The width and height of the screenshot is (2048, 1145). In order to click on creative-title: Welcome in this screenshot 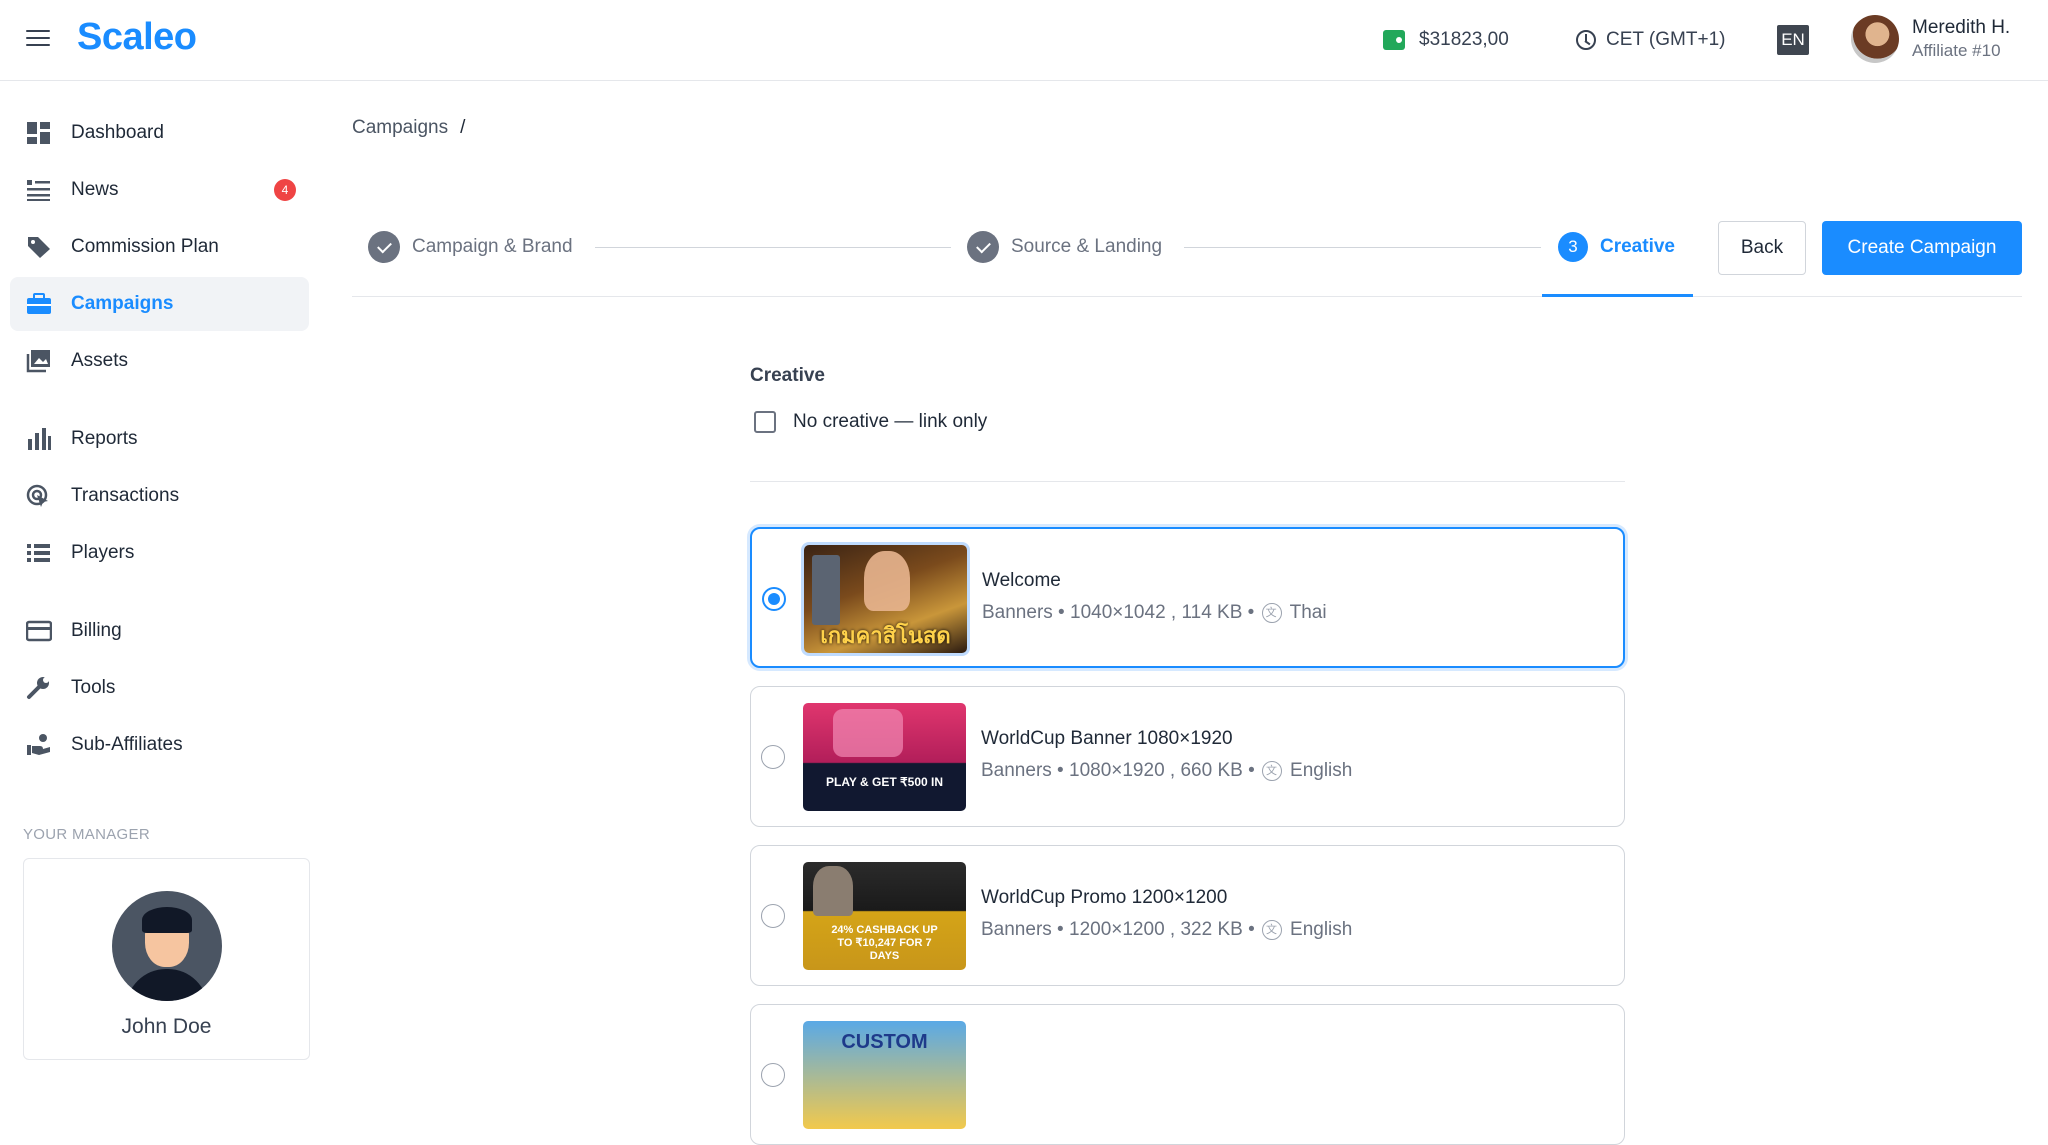, I will do `click(1021, 580)`.